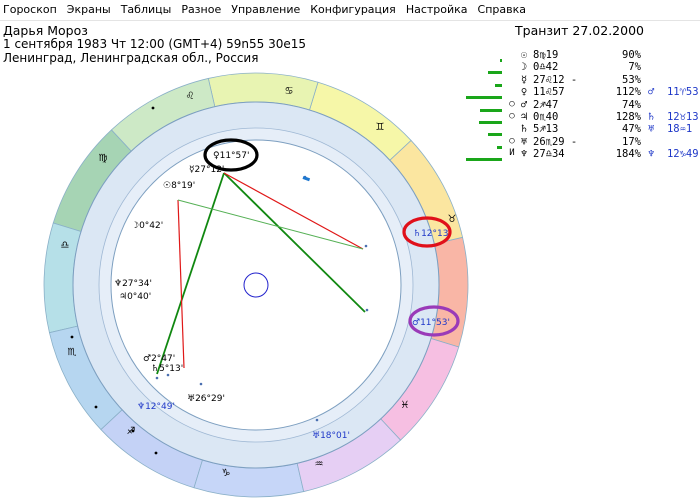  Describe the element at coordinates (289, 91) in the screenshot. I see `sign-glyph-cancer-icon: ♋` at that location.